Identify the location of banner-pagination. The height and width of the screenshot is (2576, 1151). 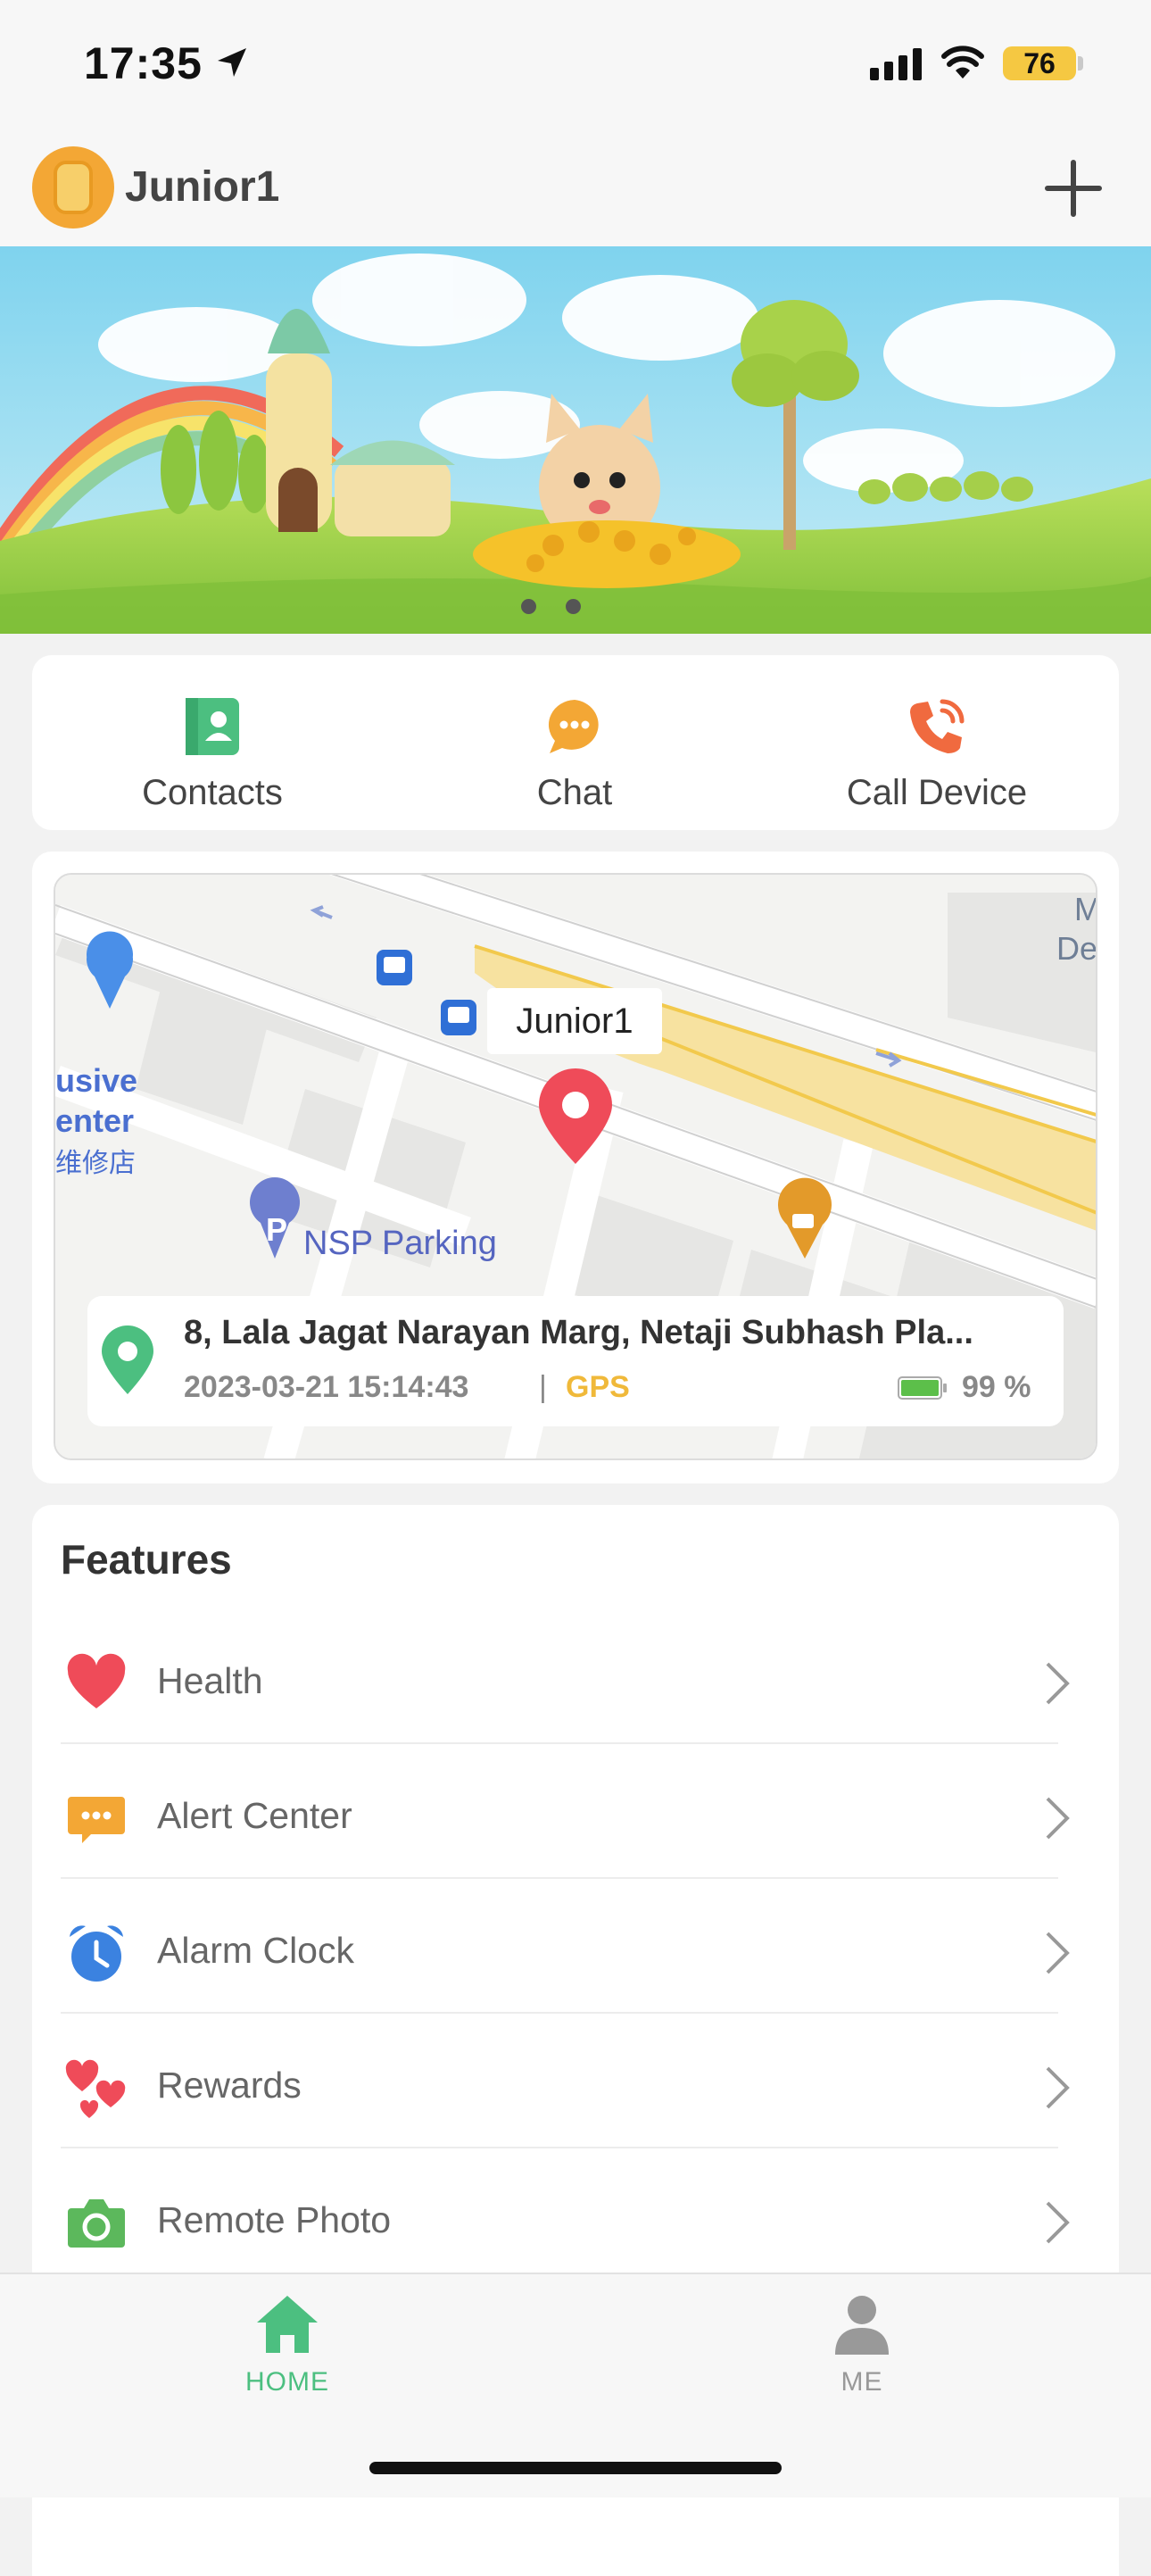
(556, 607).